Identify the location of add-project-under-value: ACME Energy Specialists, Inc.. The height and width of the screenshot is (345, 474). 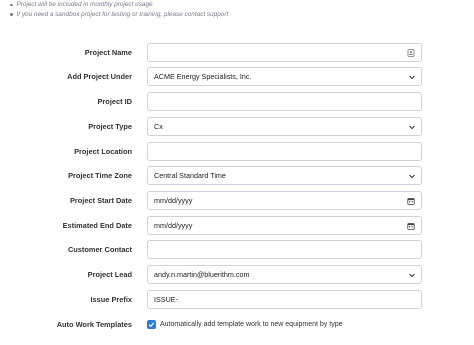
(203, 76).